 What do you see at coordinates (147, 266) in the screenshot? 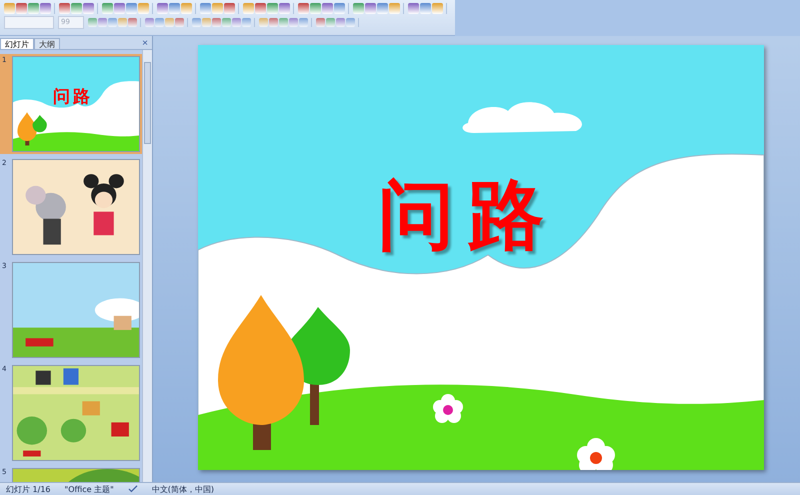
I see `scrollbar` at bounding box center [147, 266].